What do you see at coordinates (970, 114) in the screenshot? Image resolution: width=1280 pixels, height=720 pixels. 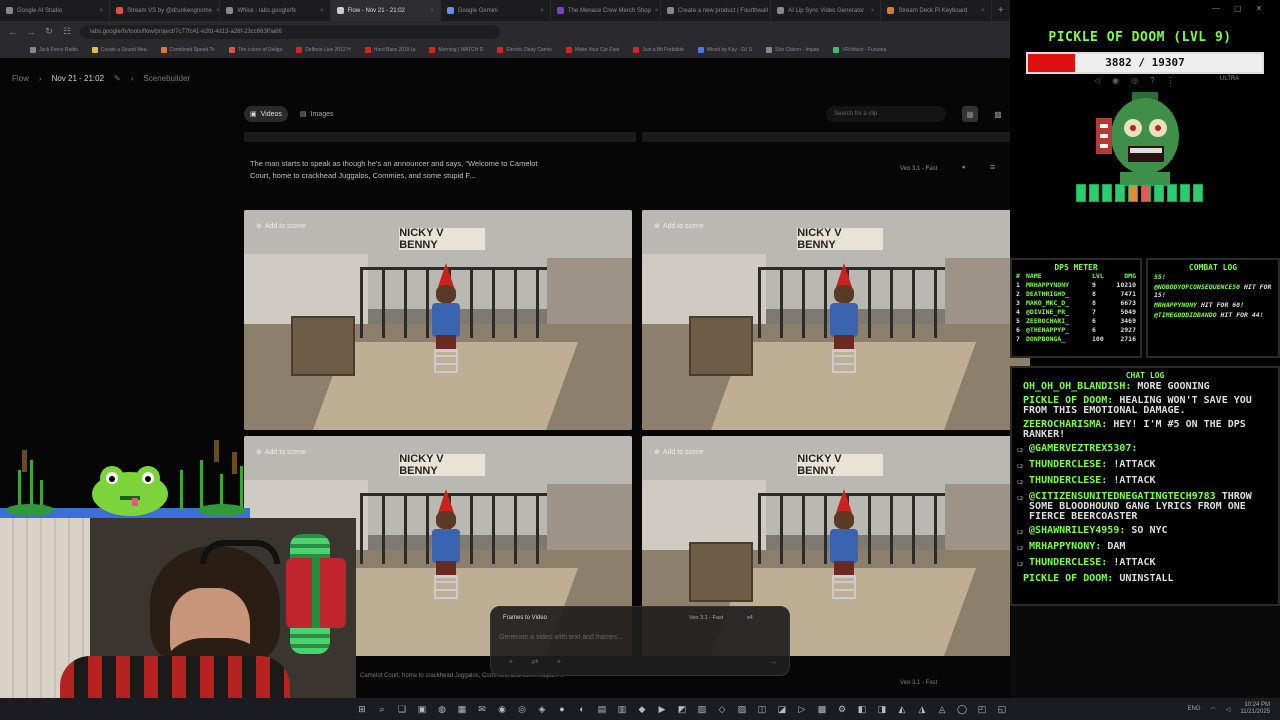 I see `grid-view-icon: ▦` at bounding box center [970, 114].